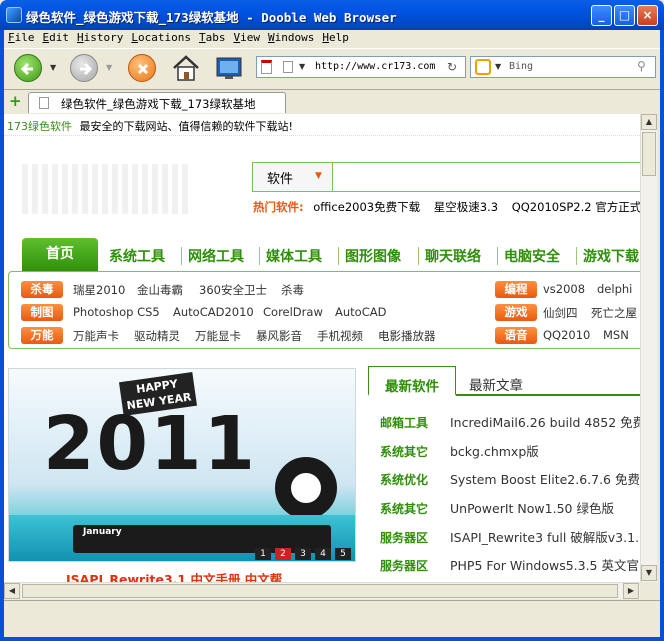 The image size is (664, 641). What do you see at coordinates (288, 67) in the screenshot?
I see `page-icon` at bounding box center [288, 67].